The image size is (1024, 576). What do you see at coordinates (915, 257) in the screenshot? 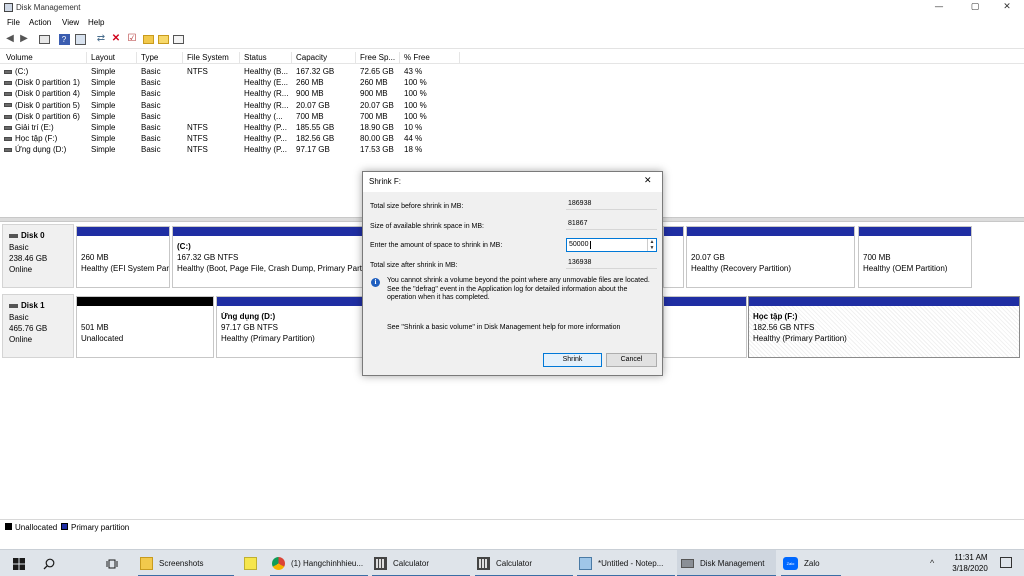
I see `partition: 700 MB Healthy (OEM Partition)` at bounding box center [915, 257].